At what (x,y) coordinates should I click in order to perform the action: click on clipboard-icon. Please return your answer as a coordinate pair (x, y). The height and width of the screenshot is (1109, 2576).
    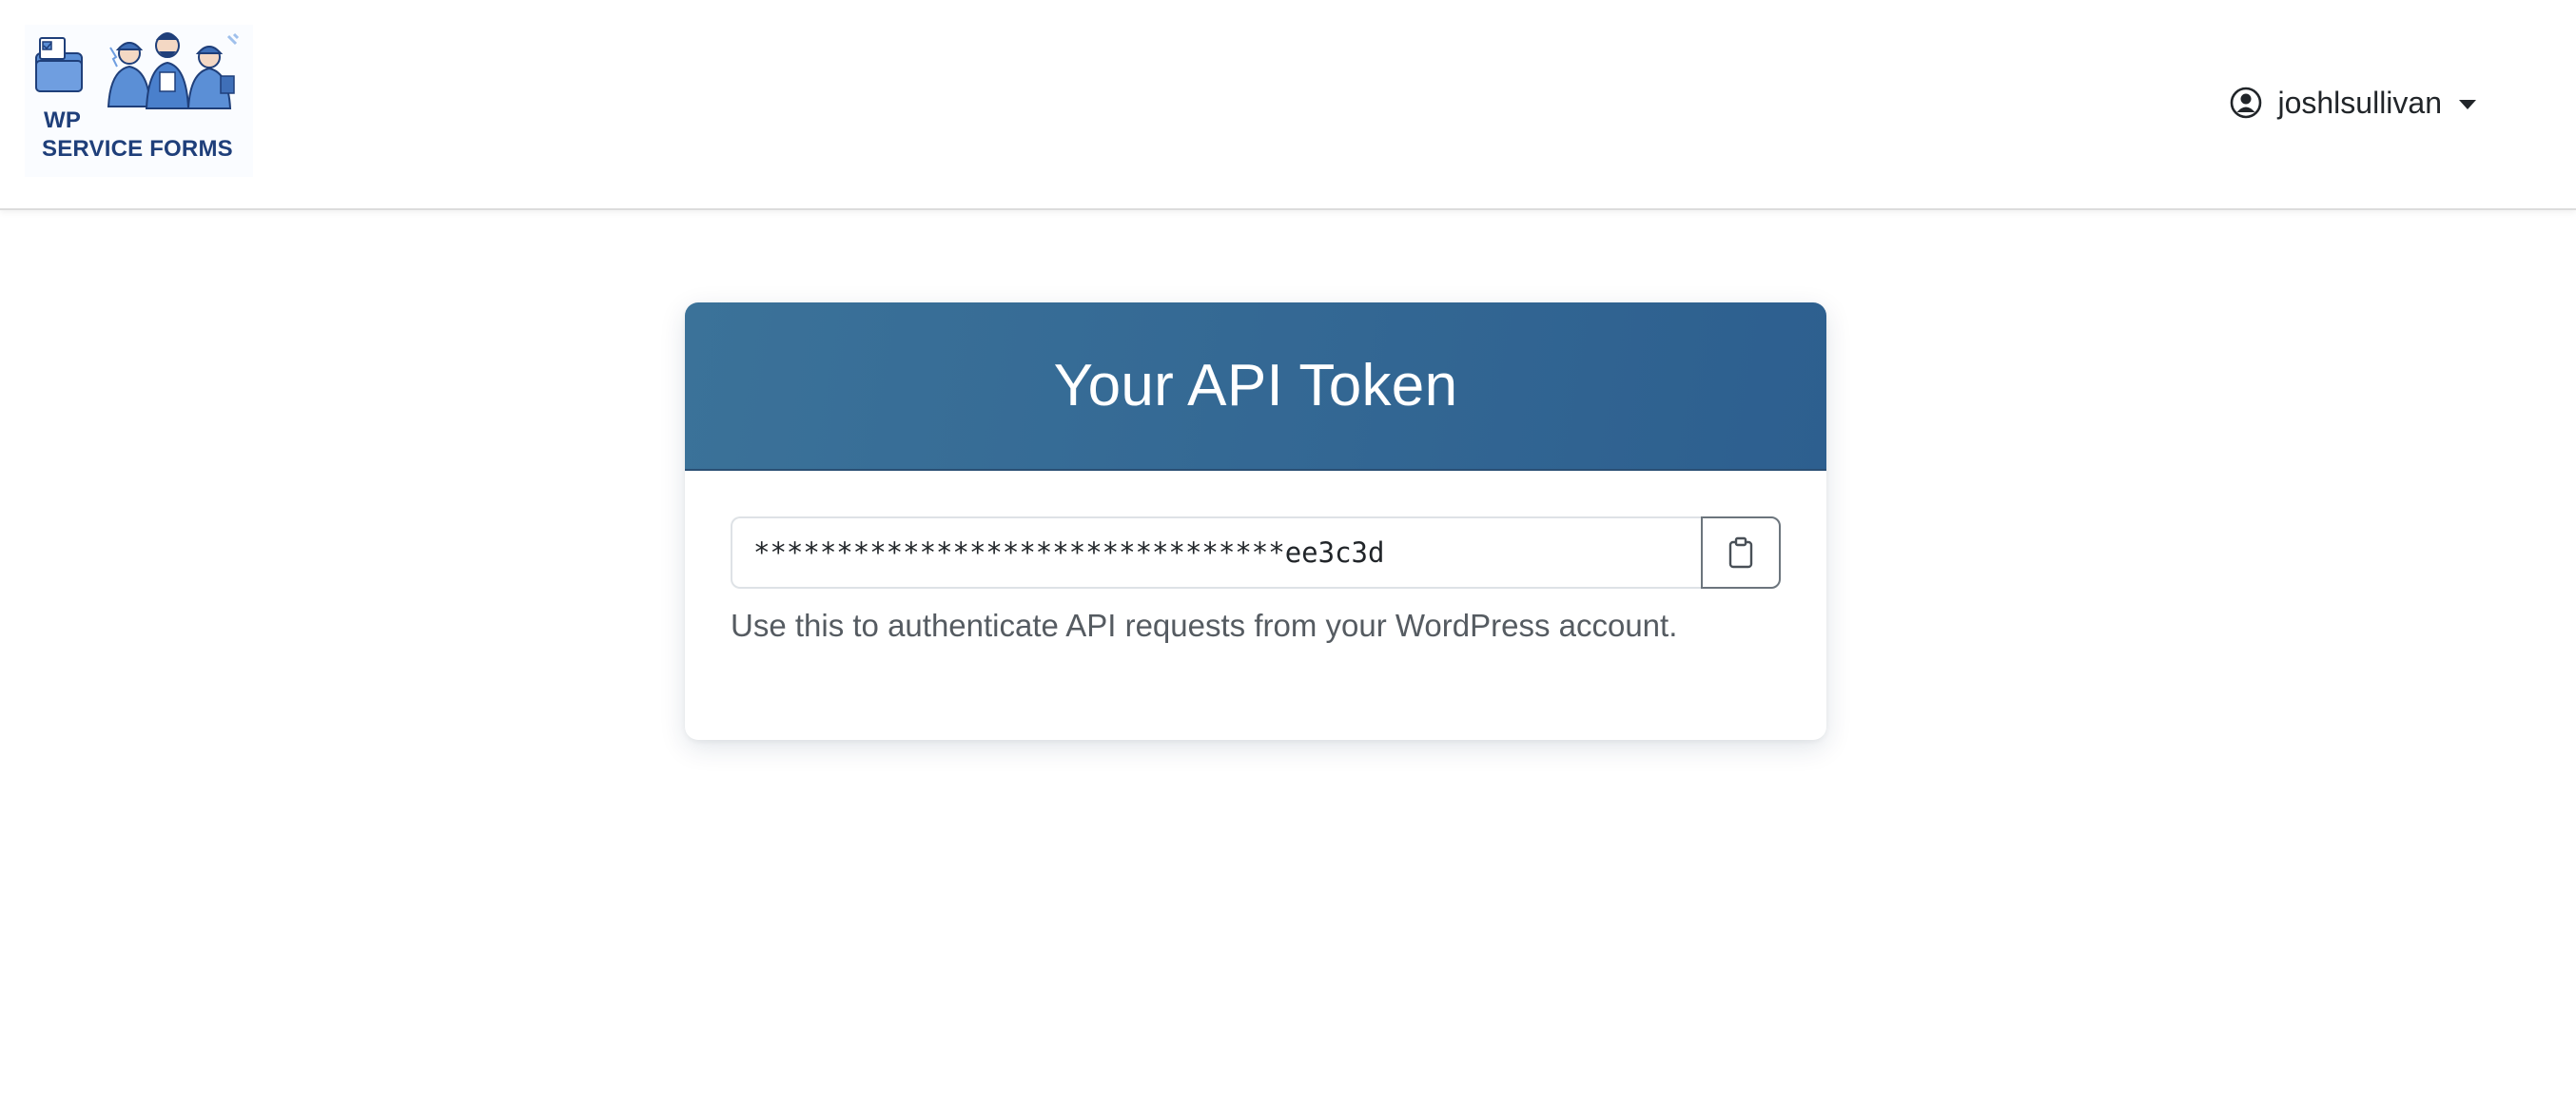
    Looking at the image, I should click on (1740, 552).